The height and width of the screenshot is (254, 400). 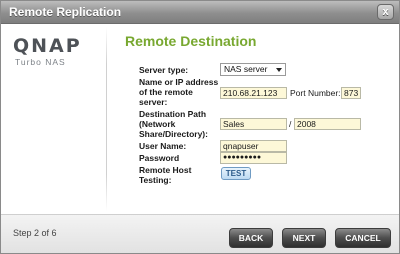 What do you see at coordinates (35, 233) in the screenshot?
I see `step-indicator: Step 2 of 6` at bounding box center [35, 233].